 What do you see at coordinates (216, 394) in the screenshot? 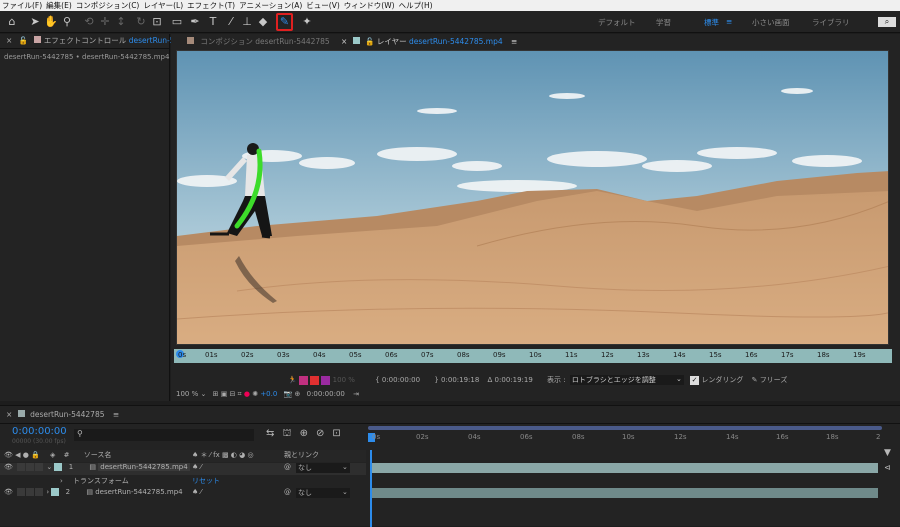
I see `fit-icon: ⊞` at bounding box center [216, 394].